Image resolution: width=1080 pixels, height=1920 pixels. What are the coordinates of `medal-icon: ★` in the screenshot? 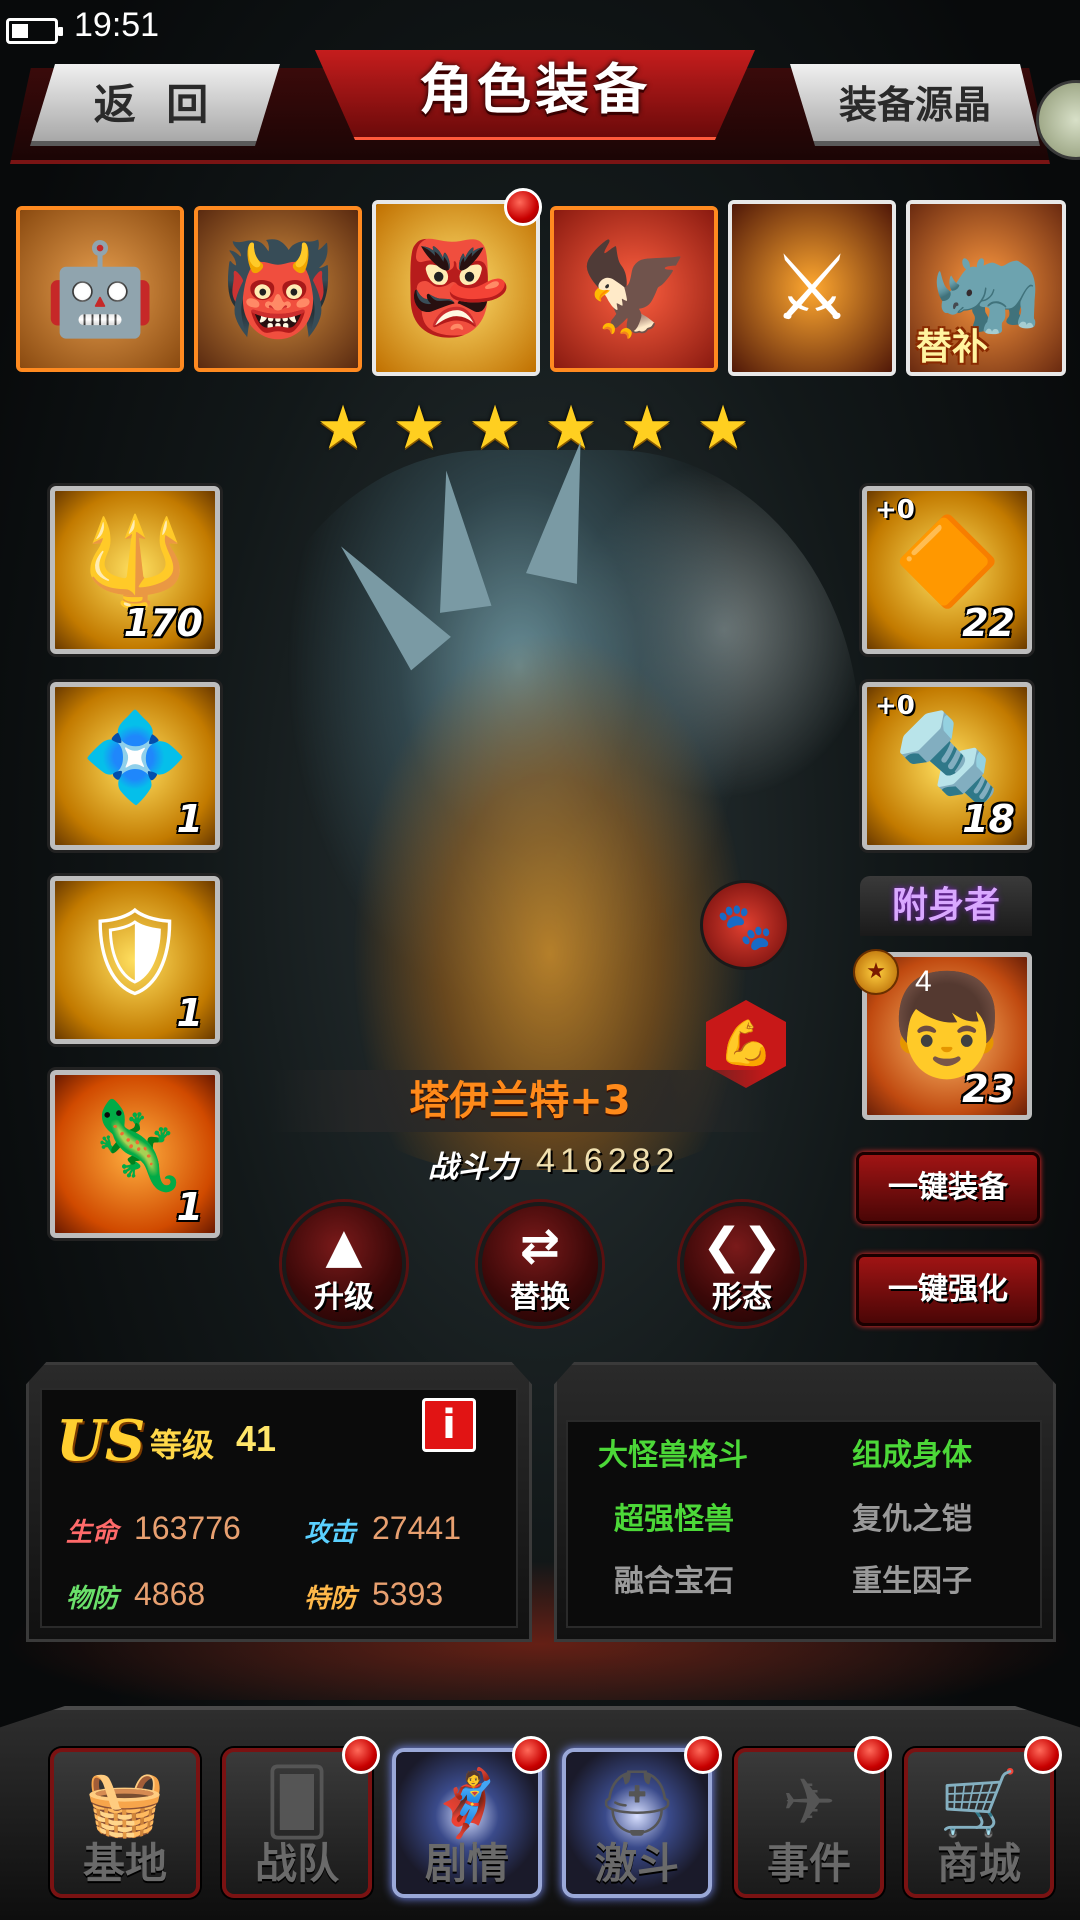 It's located at (876, 972).